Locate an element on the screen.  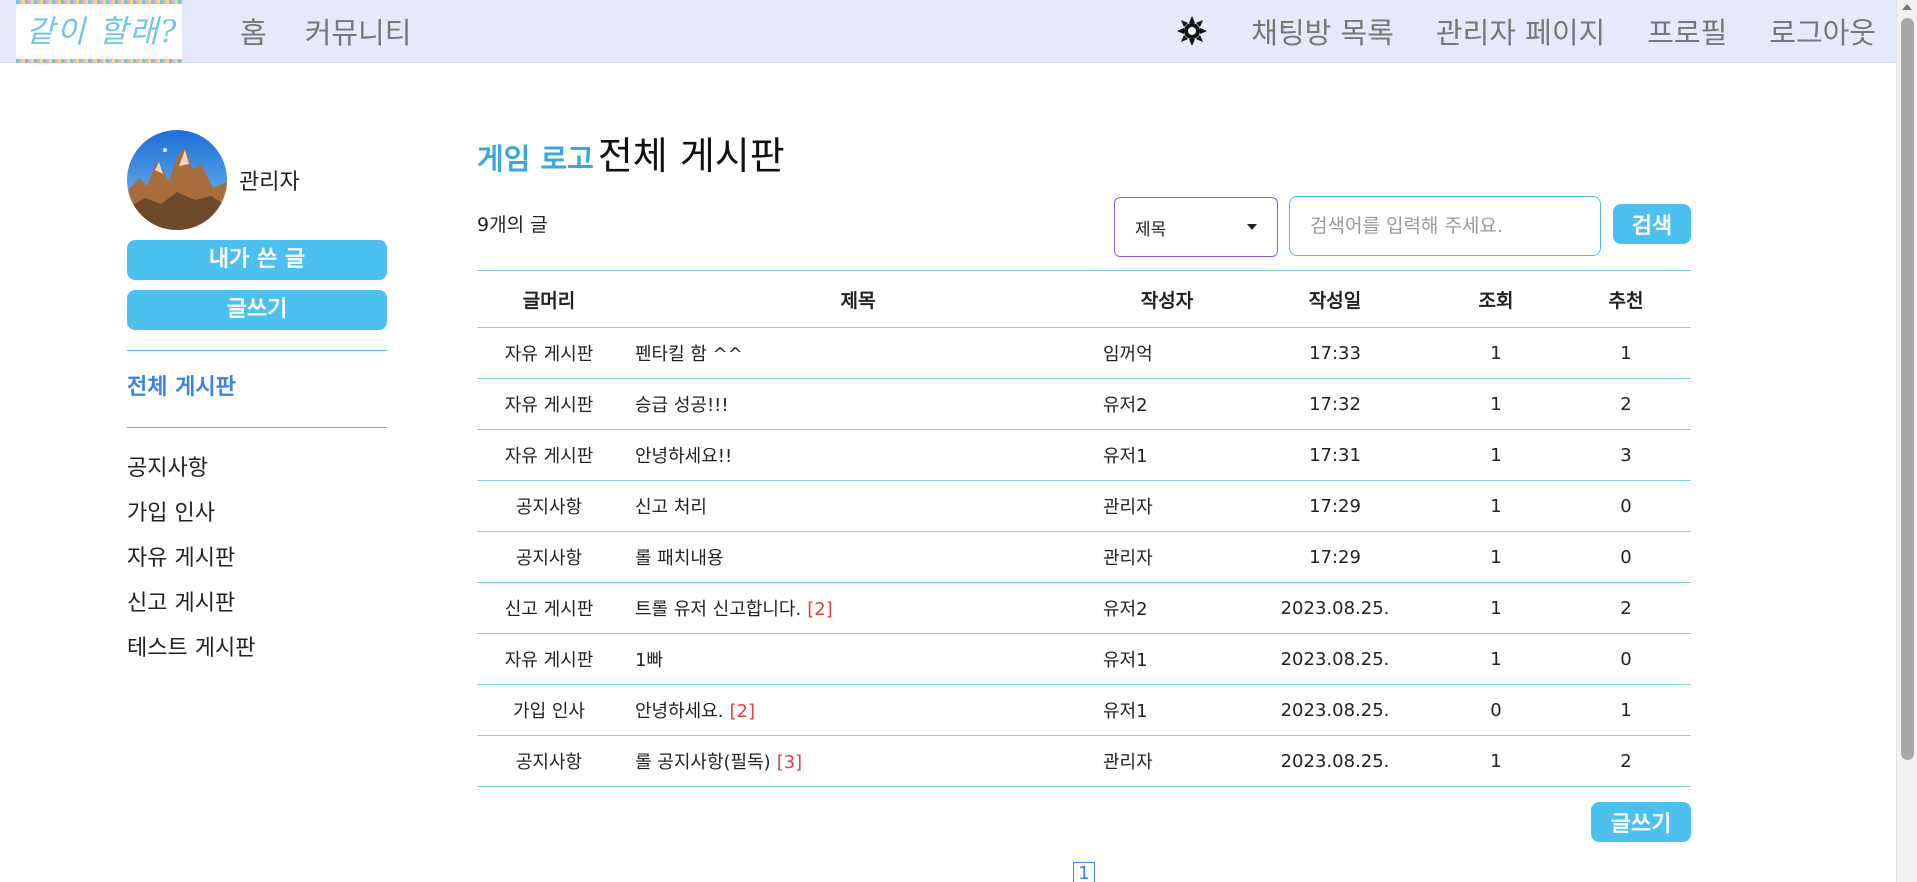
row-title-cell: 펜타킬 함 ^^ is located at coordinates (858, 353).